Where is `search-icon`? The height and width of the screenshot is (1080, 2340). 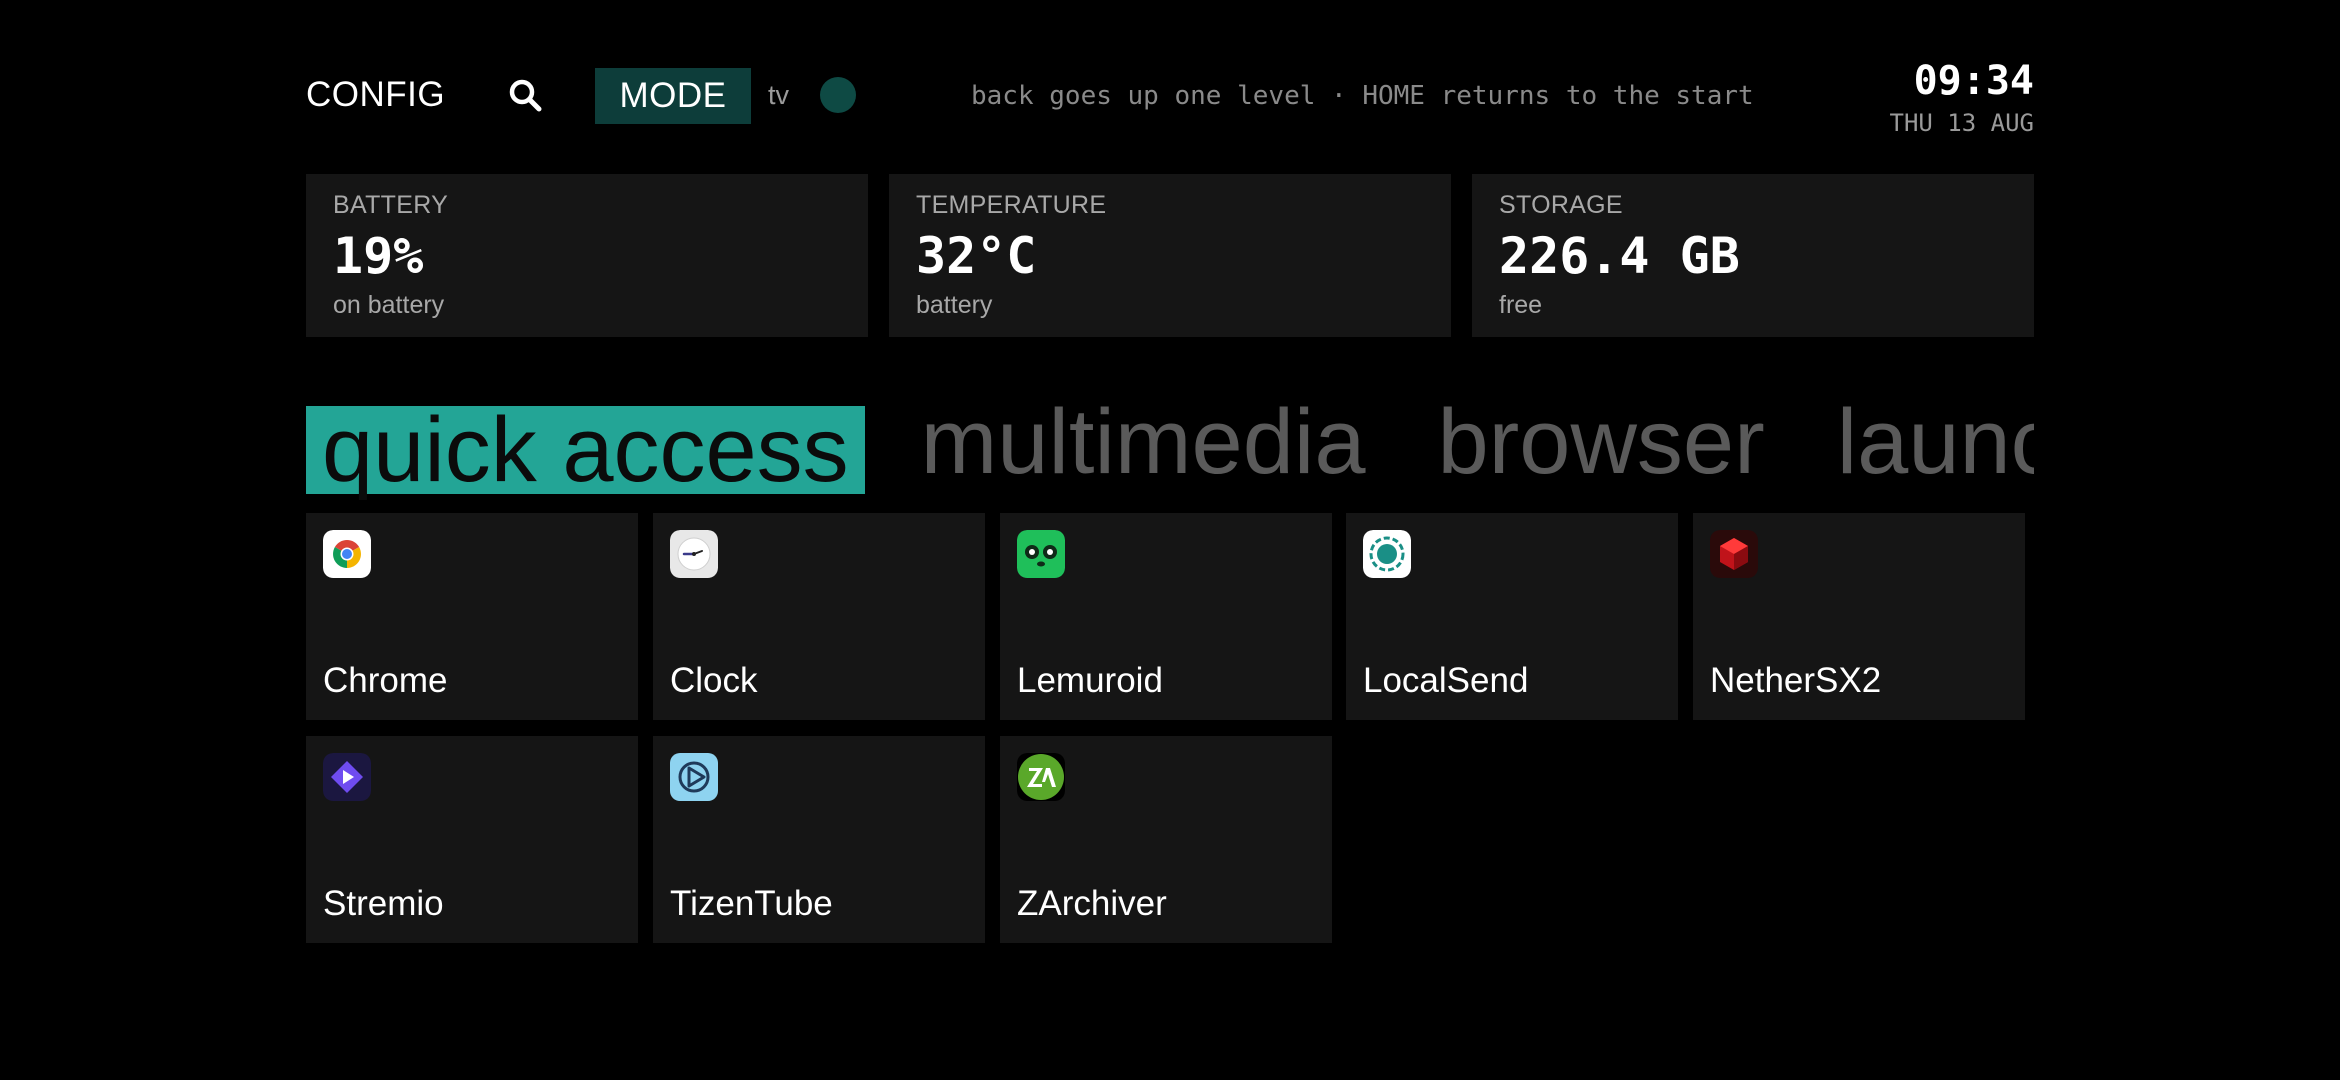 search-icon is located at coordinates (525, 95).